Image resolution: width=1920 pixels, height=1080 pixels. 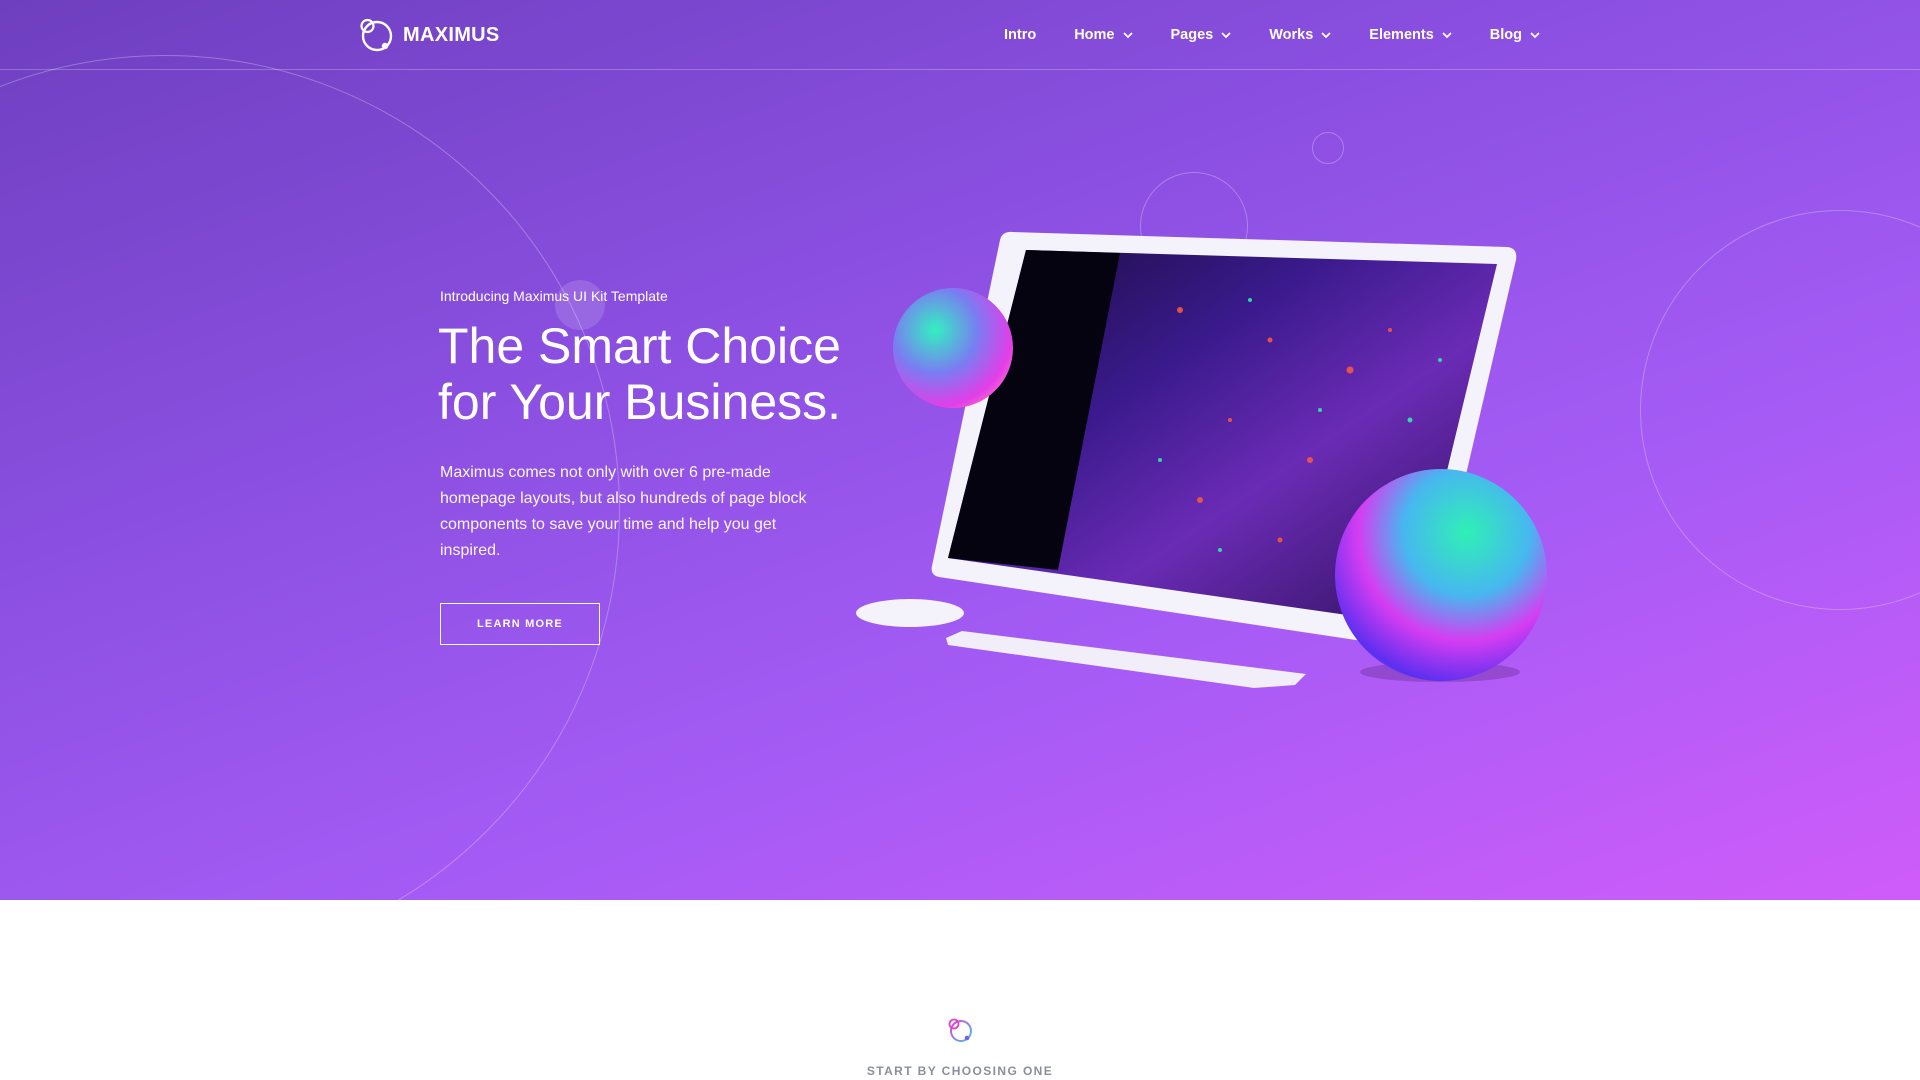 What do you see at coordinates (1505, 35) in the screenshot?
I see `nav-item-label: Blog` at bounding box center [1505, 35].